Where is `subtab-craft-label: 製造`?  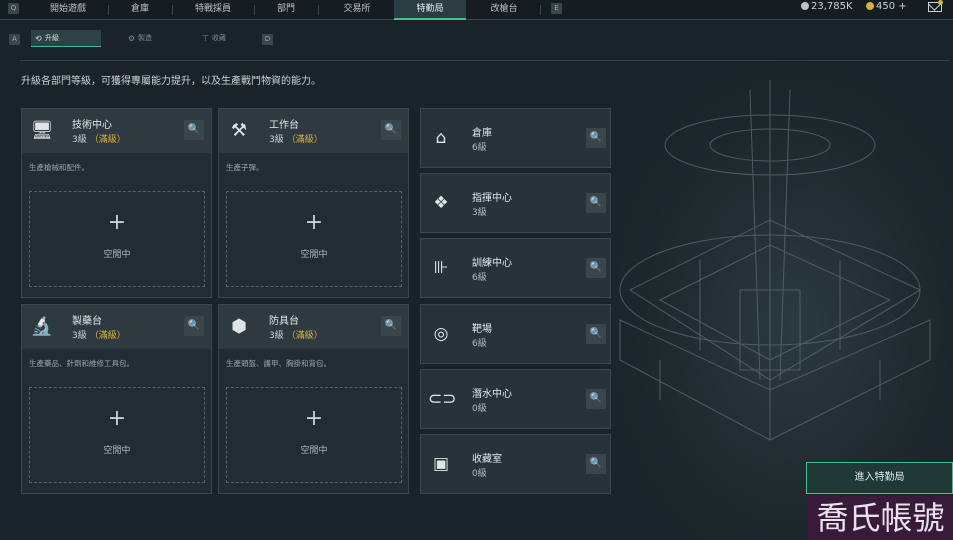
subtab-craft-label: 製造 is located at coordinates (145, 38).